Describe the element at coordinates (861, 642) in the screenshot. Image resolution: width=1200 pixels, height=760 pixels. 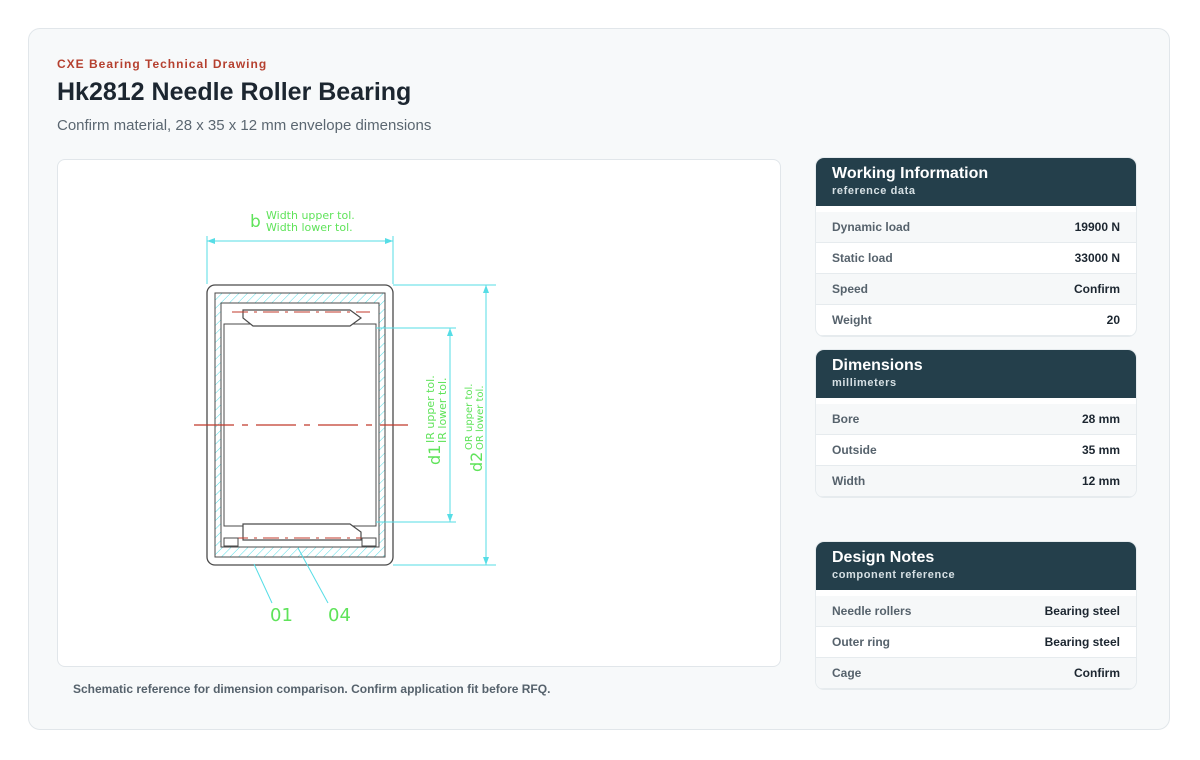
I see `spec-label: Outer ring` at that location.